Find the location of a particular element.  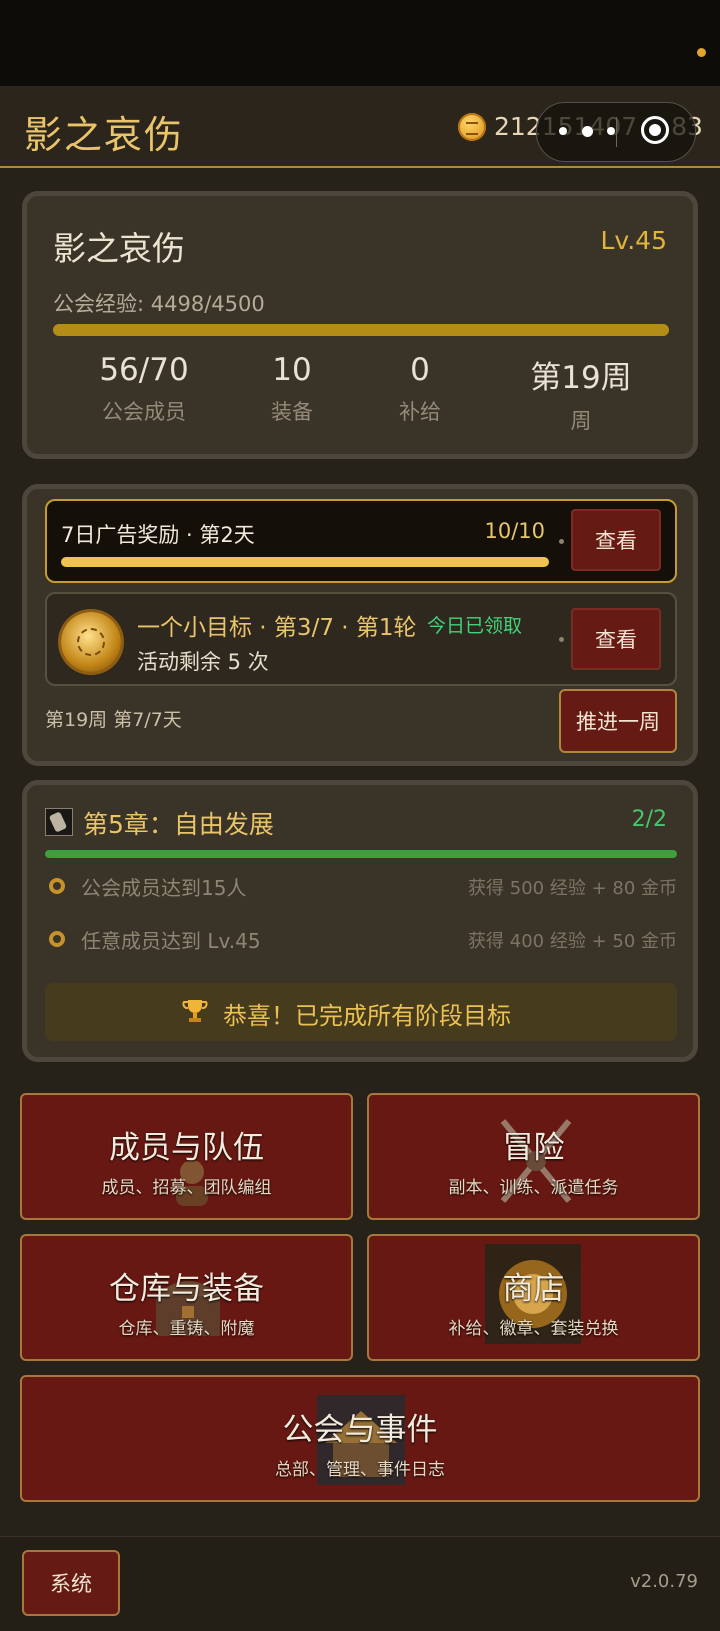

guild-and-events-button: 公会与事件 总部、管理、事件日志 is located at coordinates (360, 1438).